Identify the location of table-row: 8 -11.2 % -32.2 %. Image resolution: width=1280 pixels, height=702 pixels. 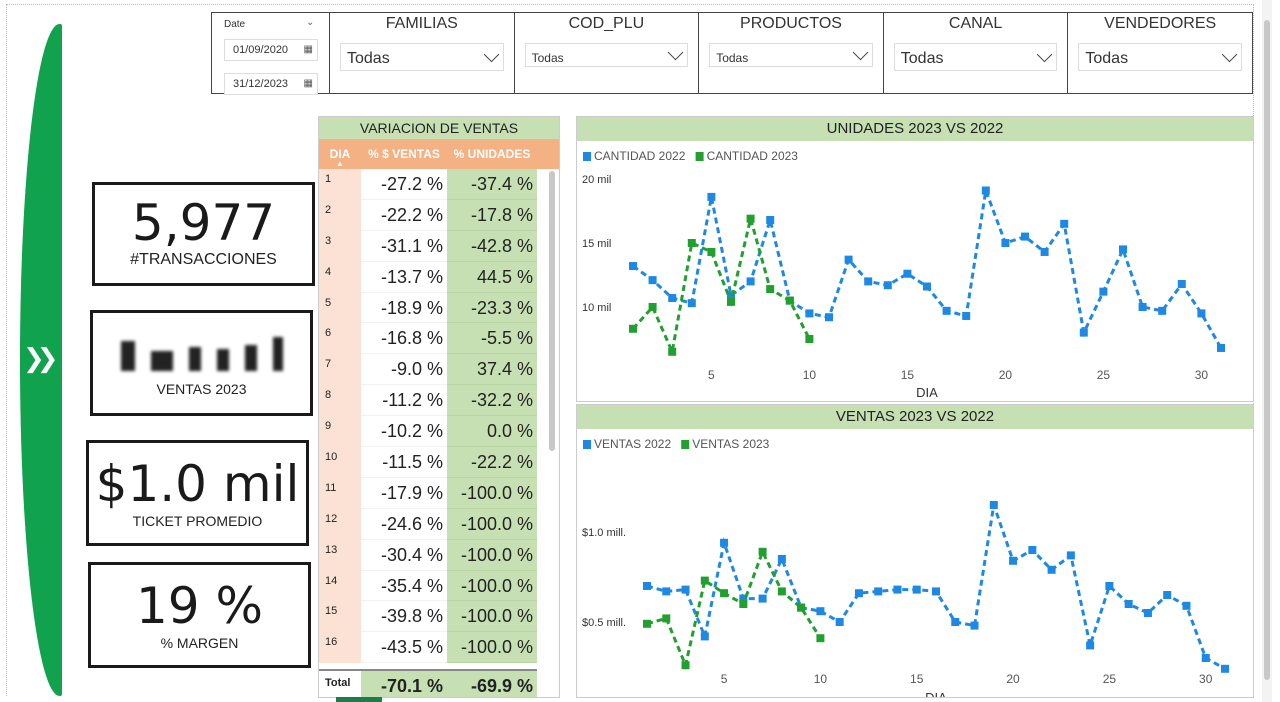
(439, 401).